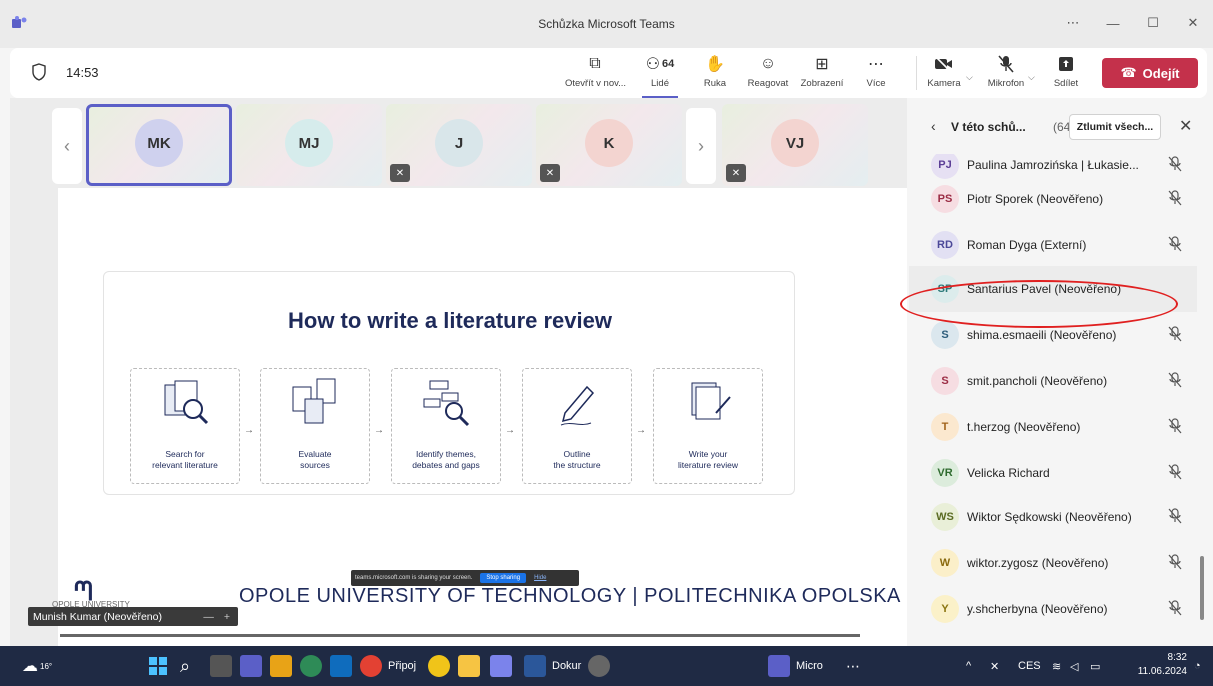 The width and height of the screenshot is (1213, 686). Describe the element at coordinates (1037, 381) in the screenshot. I see `participant-name: smit.pancholi (Neověřeno)` at that location.